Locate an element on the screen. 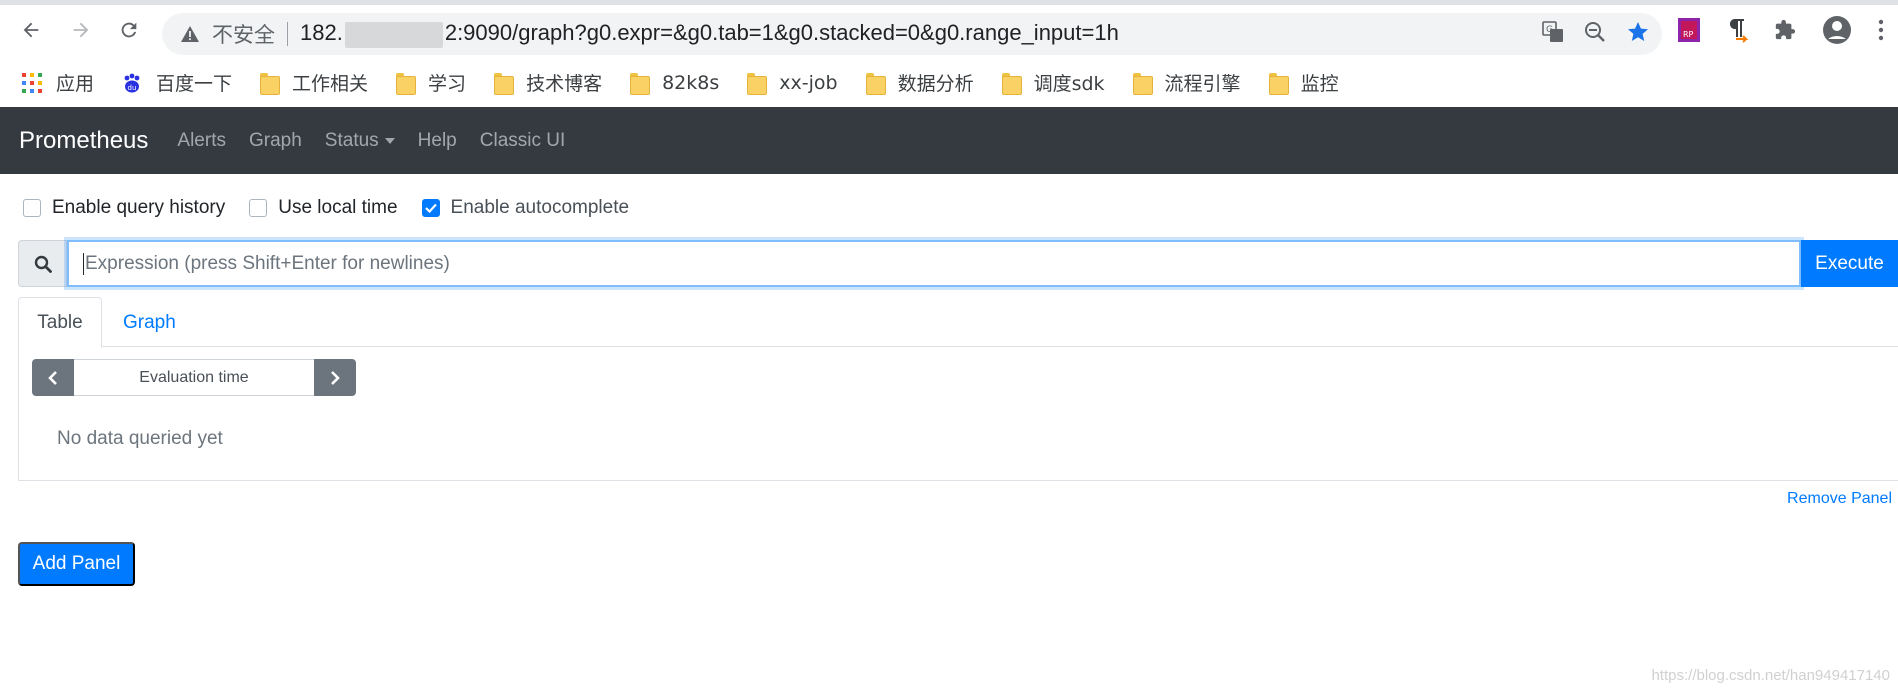  local-time-label: Use local time is located at coordinates (338, 207).